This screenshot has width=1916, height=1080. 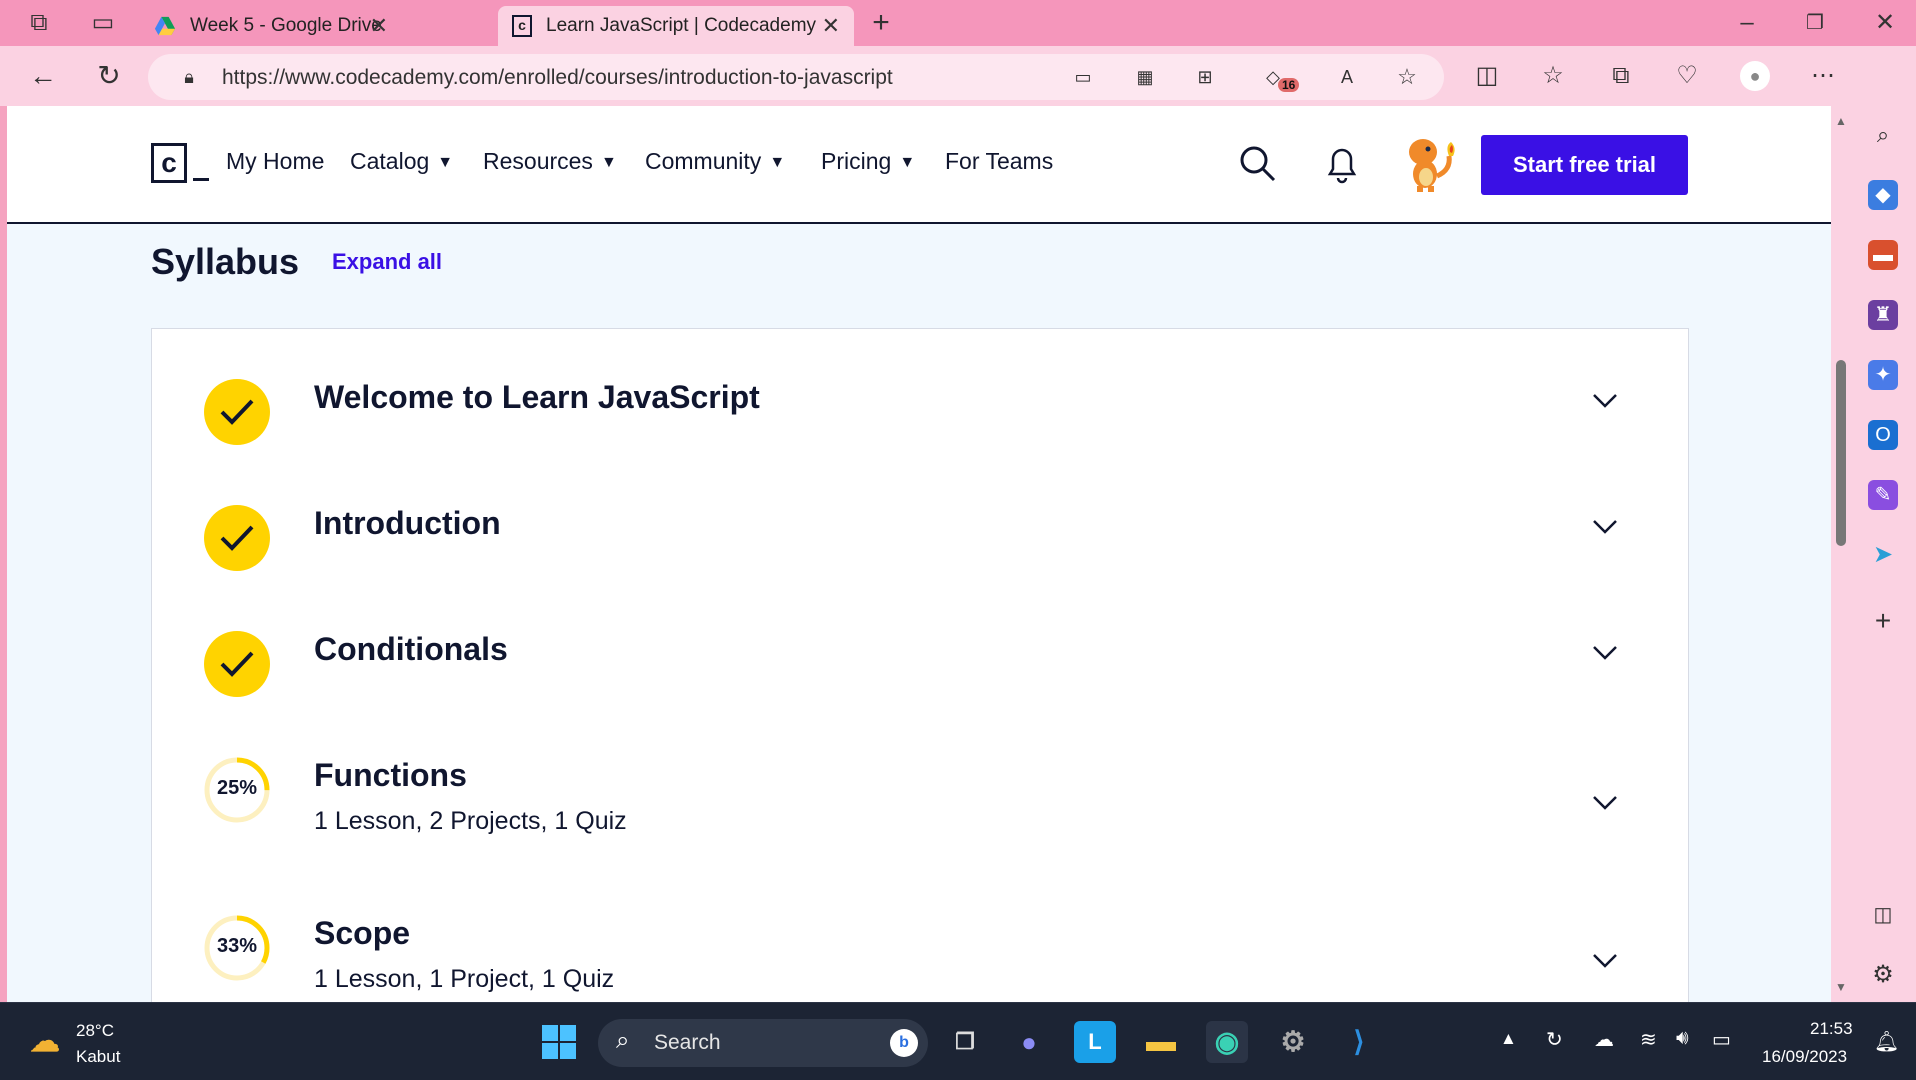 What do you see at coordinates (1815, 23) in the screenshot?
I see `restore-icon: ❐` at bounding box center [1815, 23].